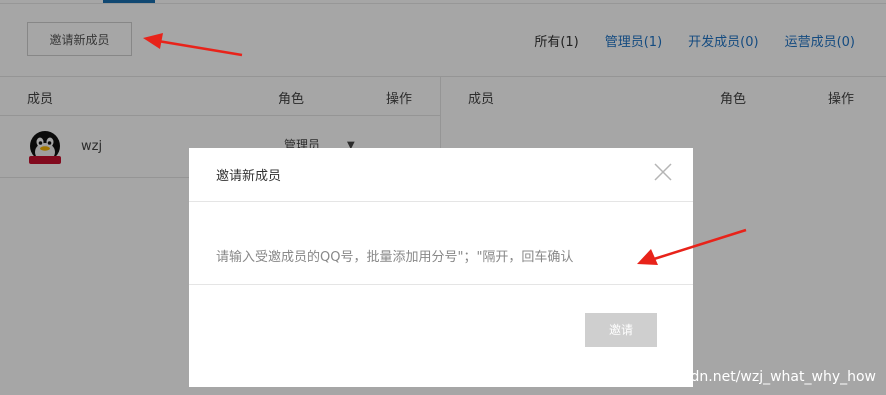 The height and width of the screenshot is (395, 886). I want to click on dialog-header-divider, so click(441, 201).